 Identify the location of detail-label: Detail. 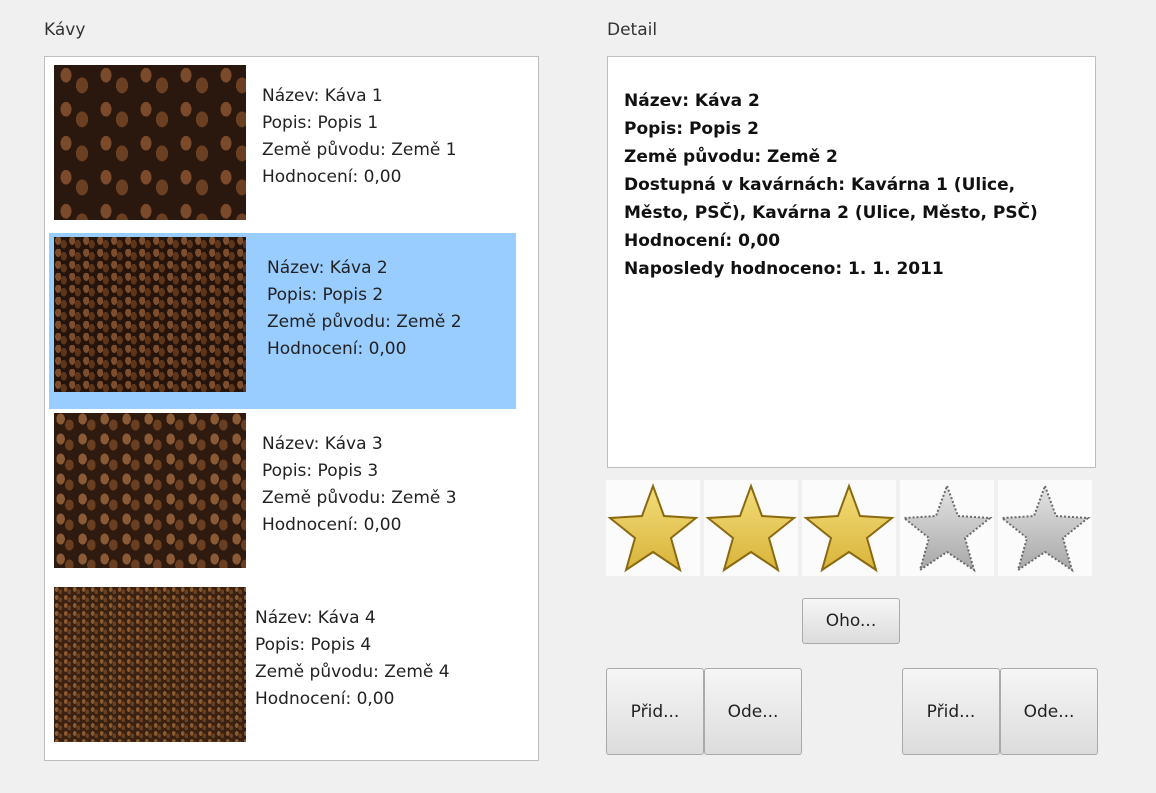
(632, 30).